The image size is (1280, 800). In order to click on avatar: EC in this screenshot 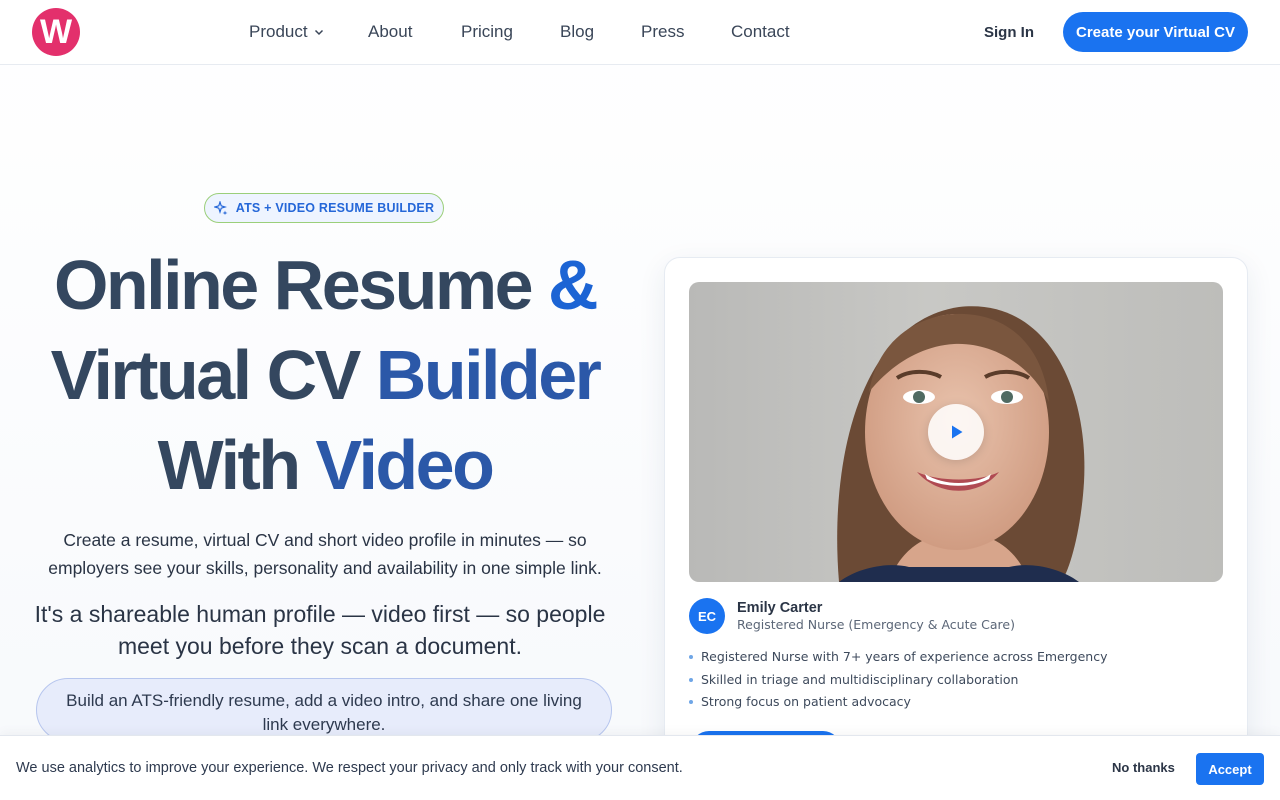, I will do `click(707, 616)`.